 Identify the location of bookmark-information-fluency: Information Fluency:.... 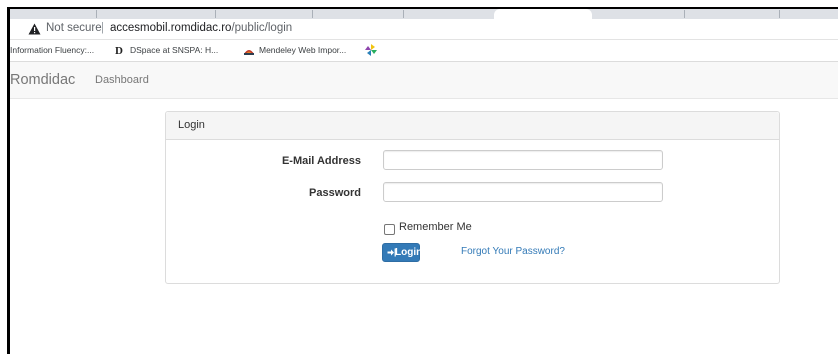
(52, 50).